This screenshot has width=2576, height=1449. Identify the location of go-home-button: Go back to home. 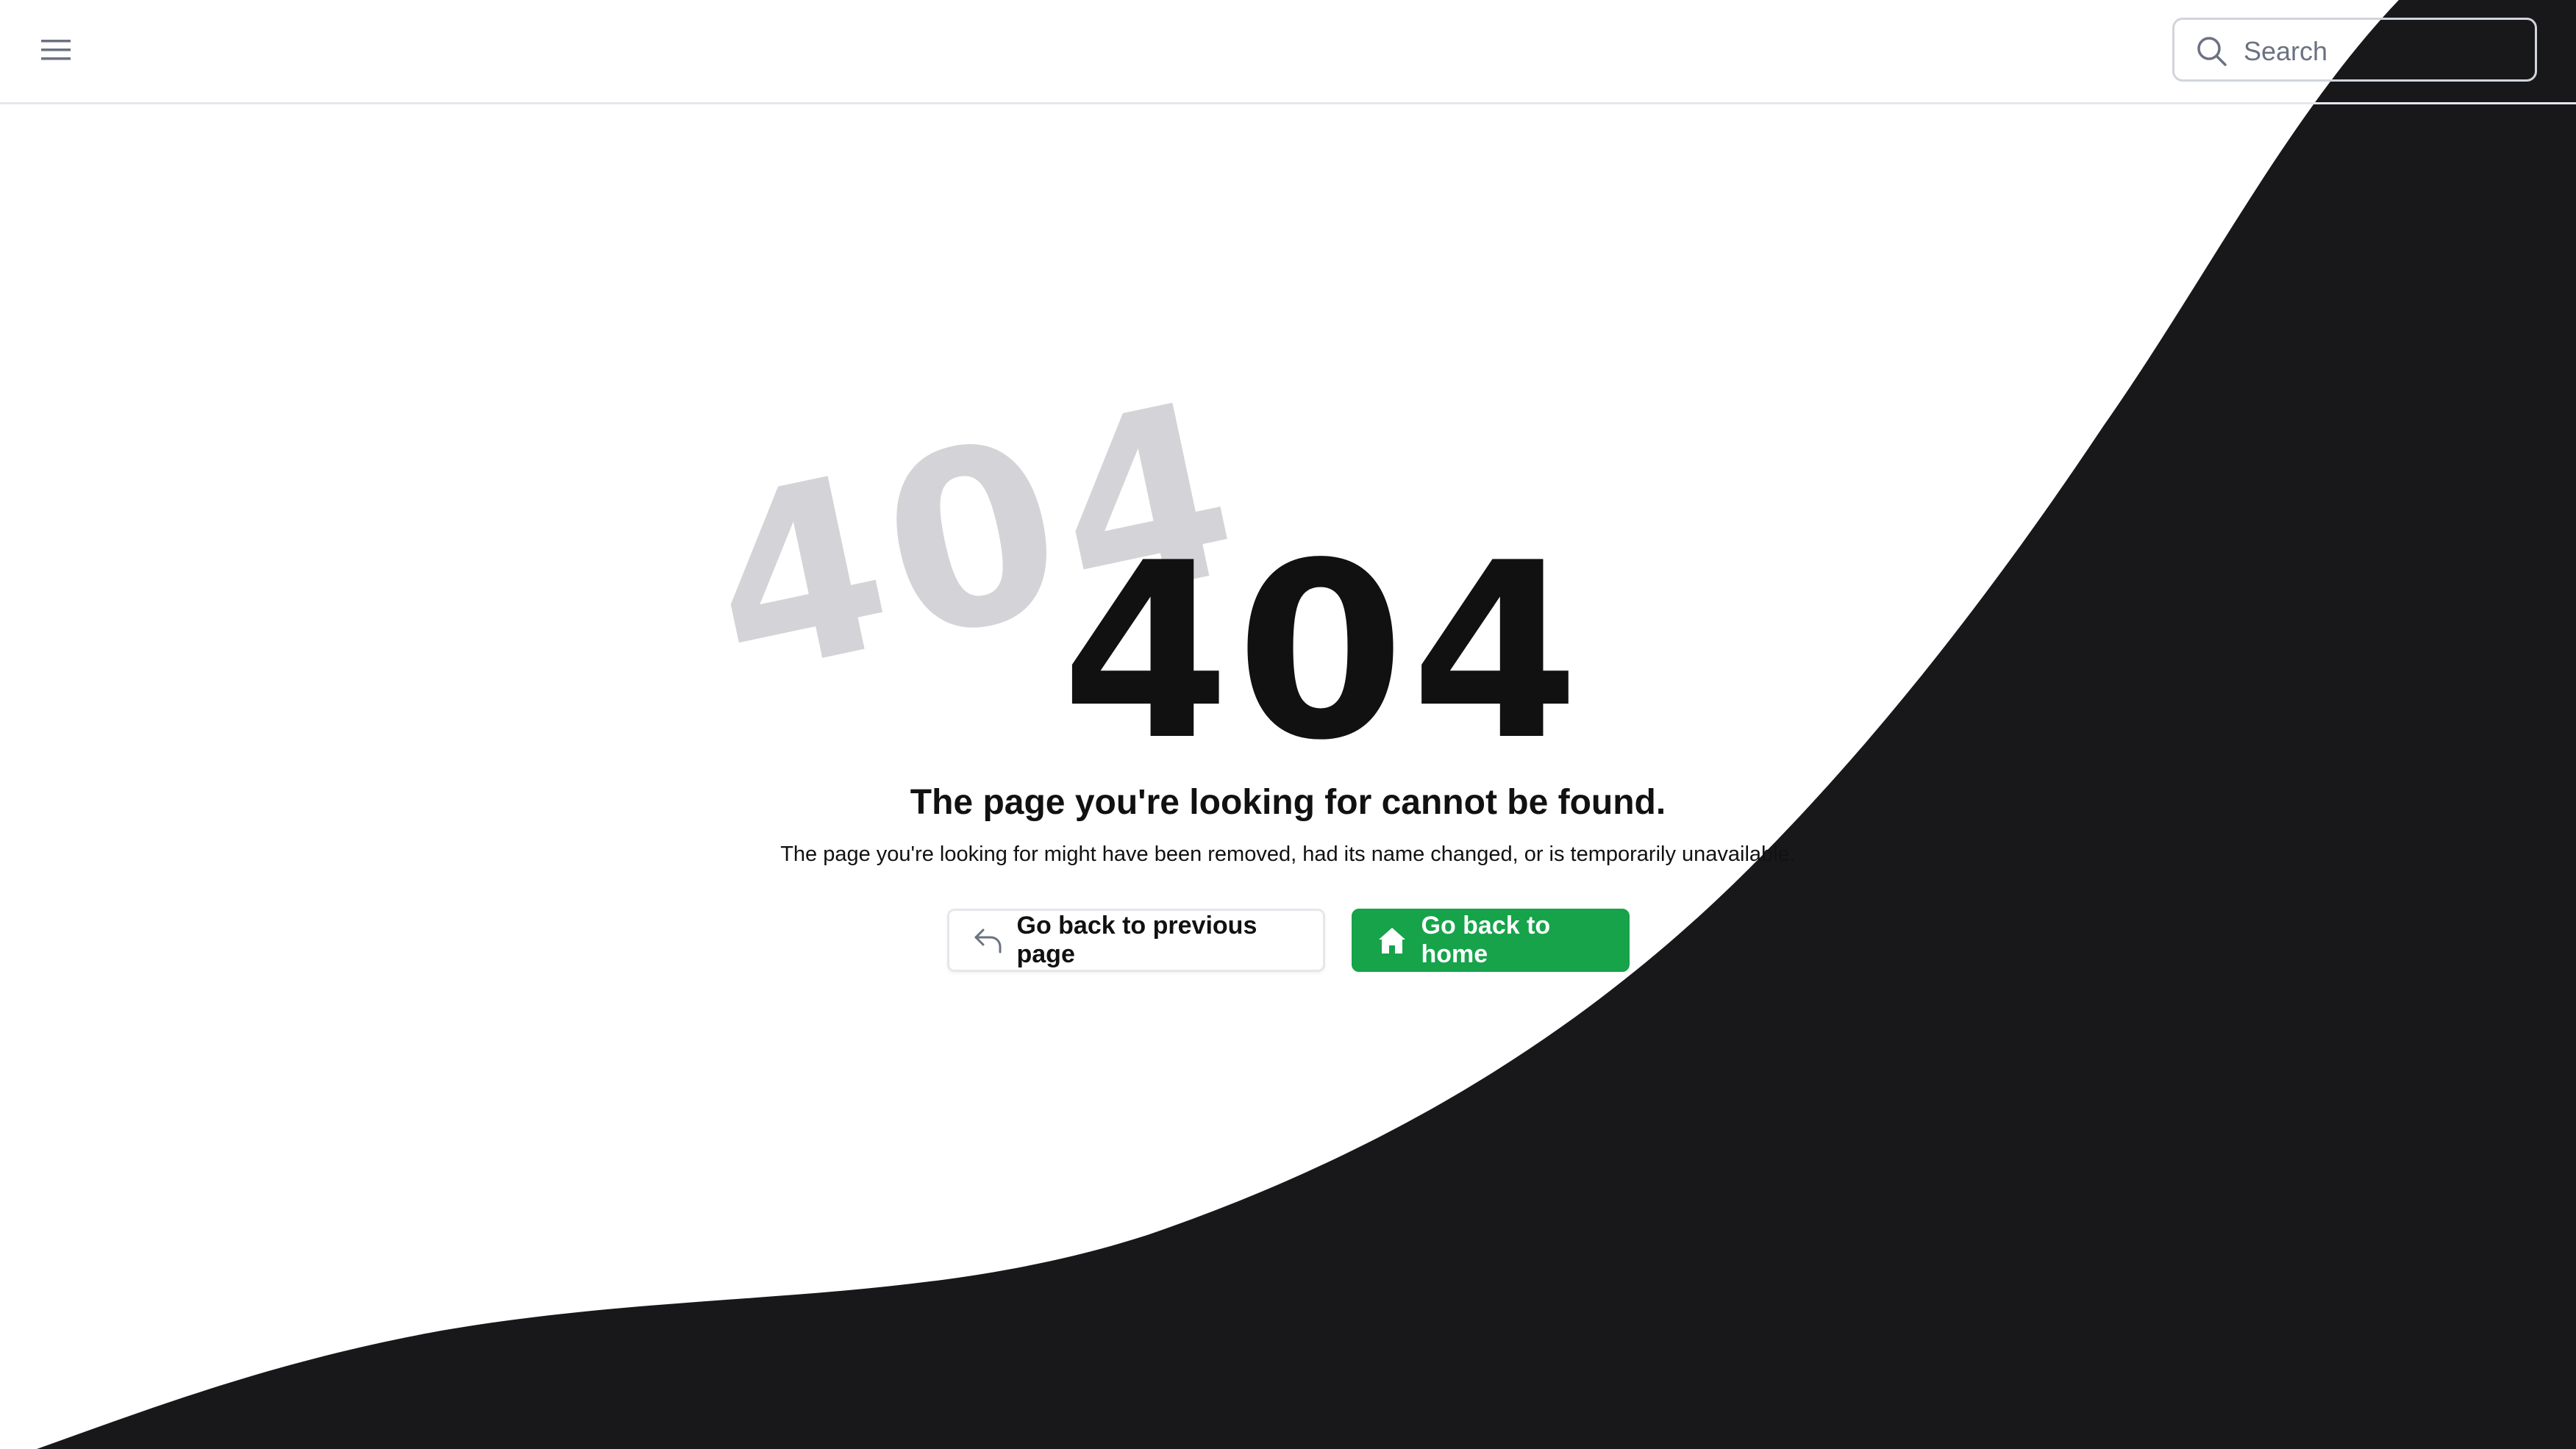
(1490, 941).